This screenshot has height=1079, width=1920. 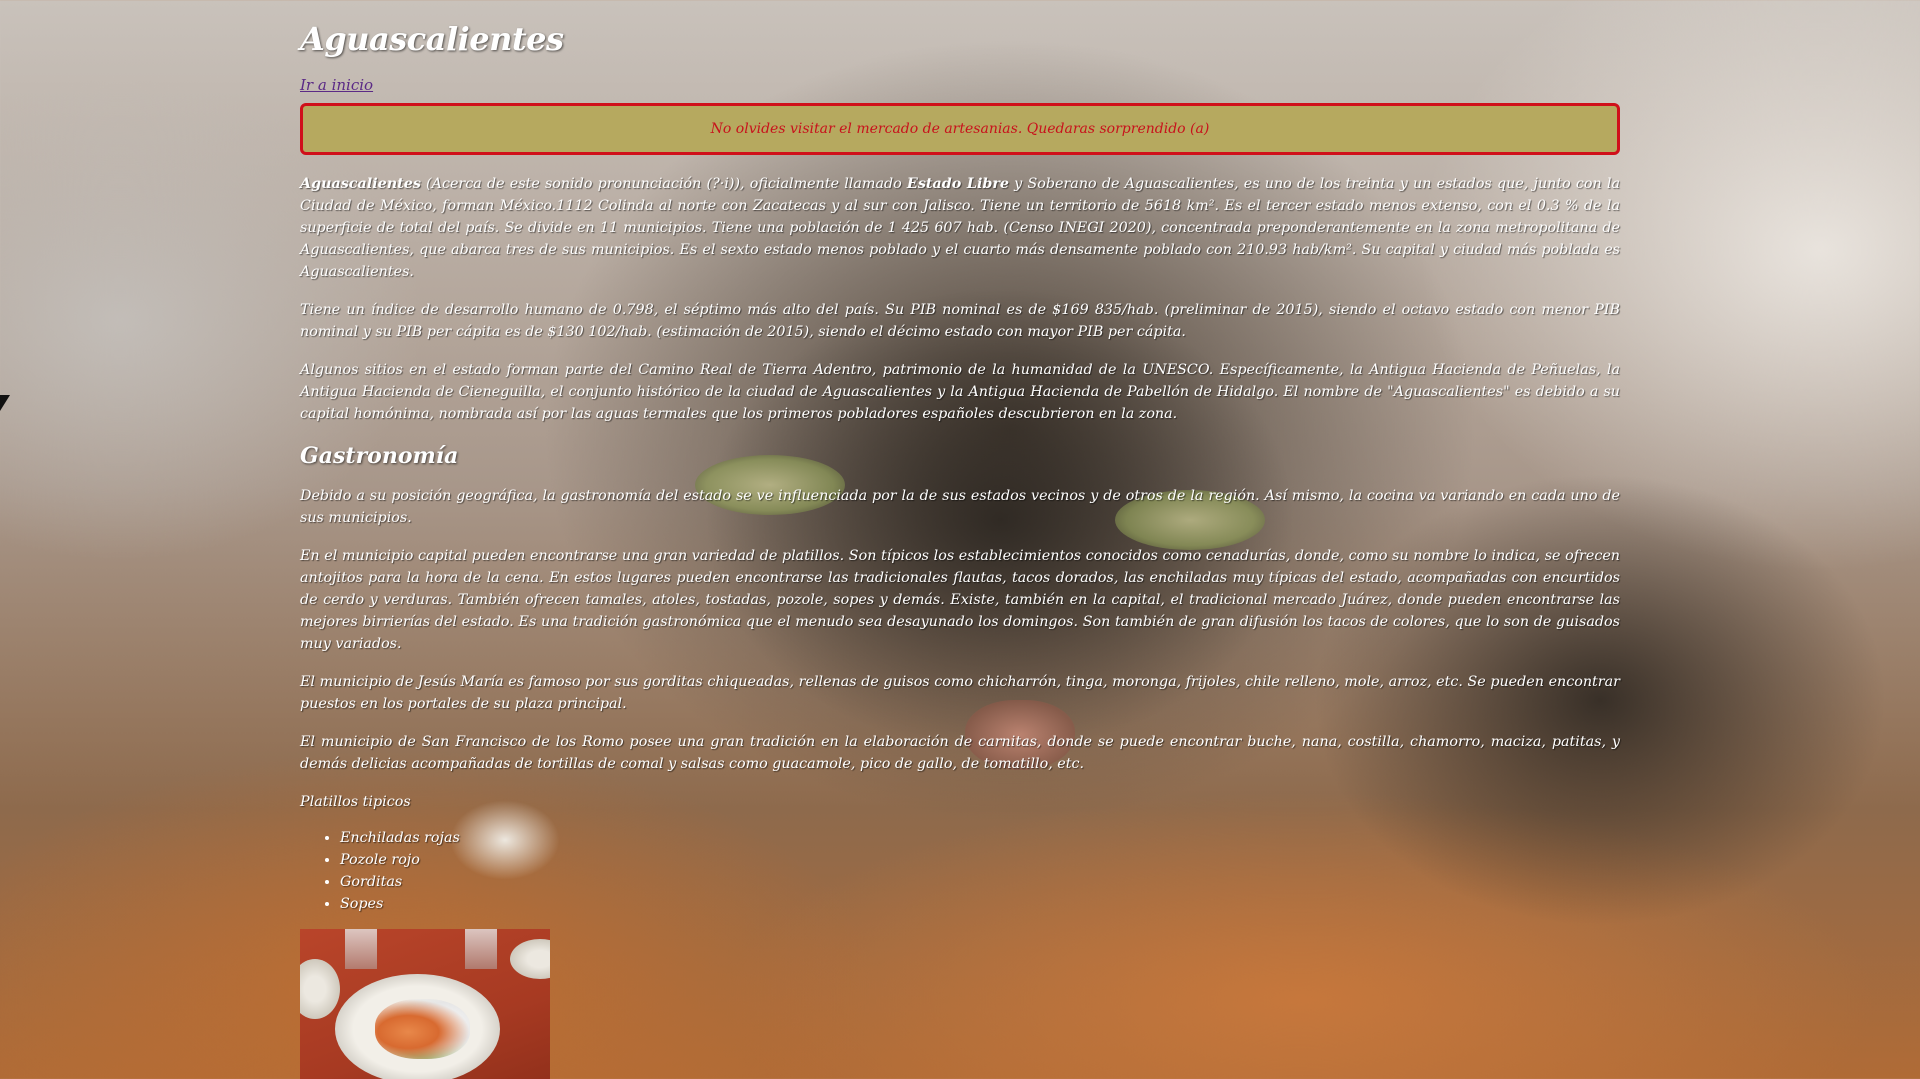 I want to click on platillos-title: Platillos tipicos, so click(x=355, y=802).